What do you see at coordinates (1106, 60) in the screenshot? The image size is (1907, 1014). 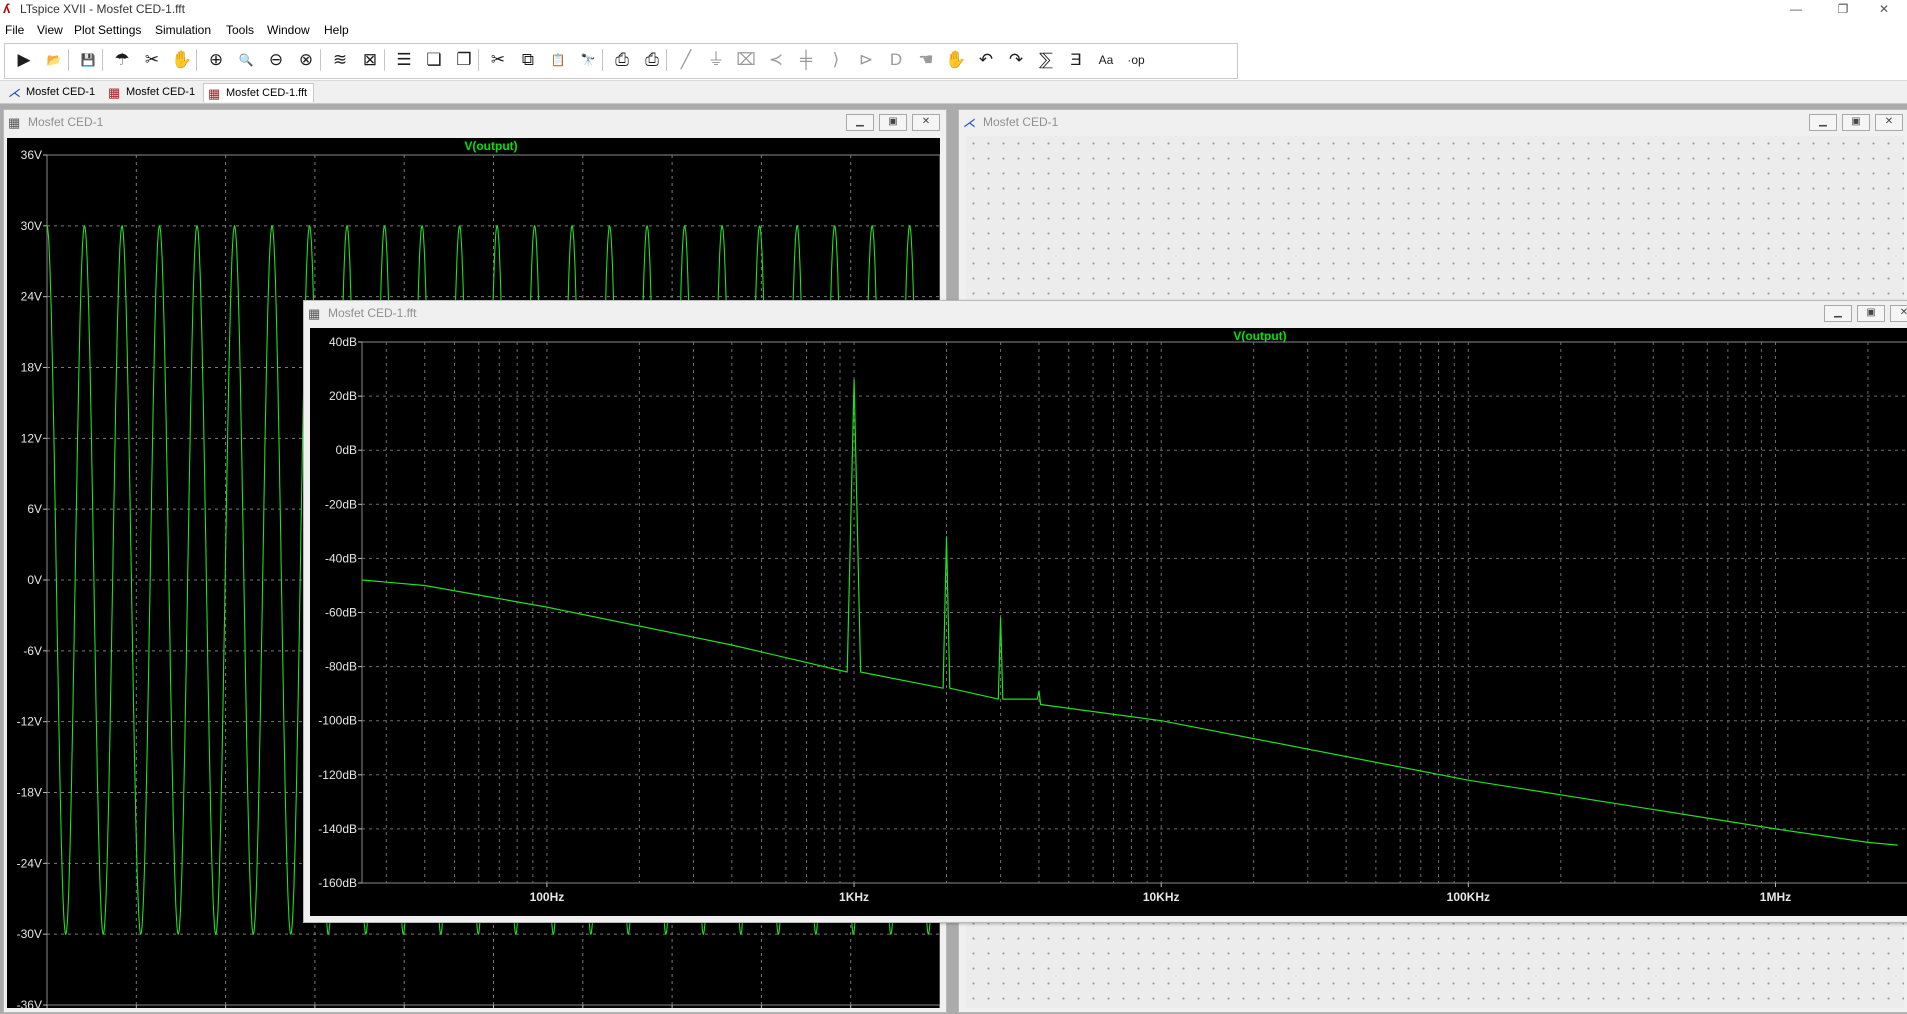 I see `text-icon: Aa` at bounding box center [1106, 60].